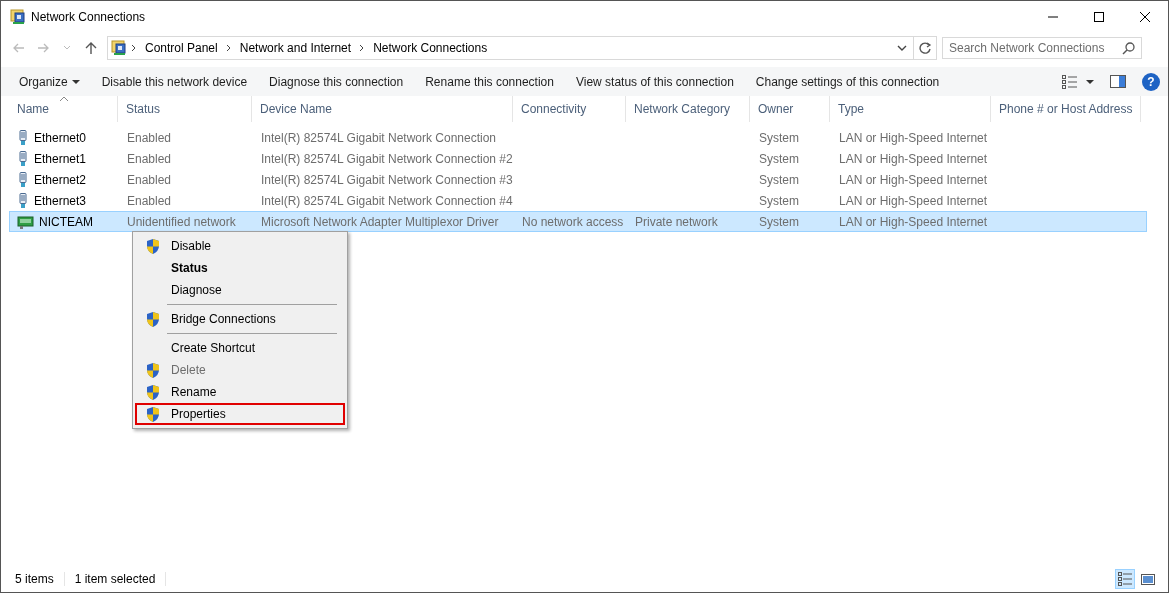 Image resolution: width=1169 pixels, height=593 pixels. I want to click on table-cell-text: Unidentified network, so click(181, 221).